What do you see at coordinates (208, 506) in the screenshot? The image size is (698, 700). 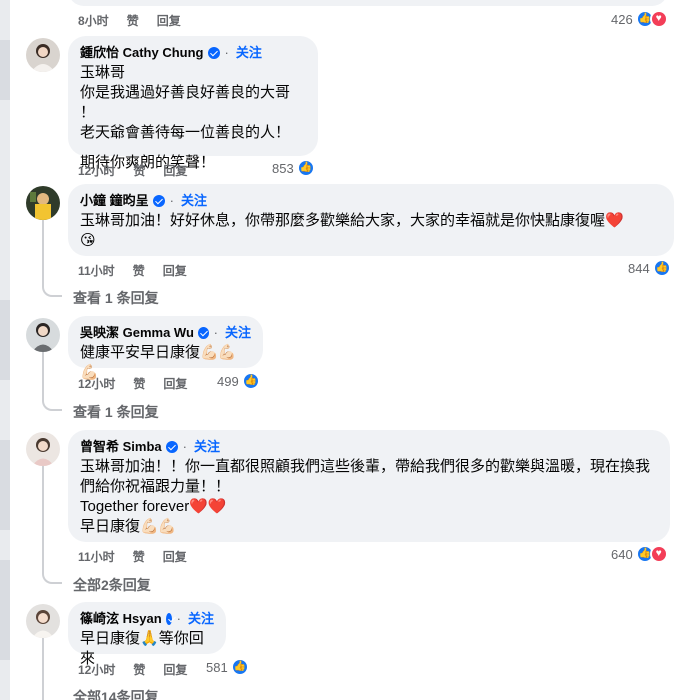 I see `heart-emoji: ❤️❤️` at bounding box center [208, 506].